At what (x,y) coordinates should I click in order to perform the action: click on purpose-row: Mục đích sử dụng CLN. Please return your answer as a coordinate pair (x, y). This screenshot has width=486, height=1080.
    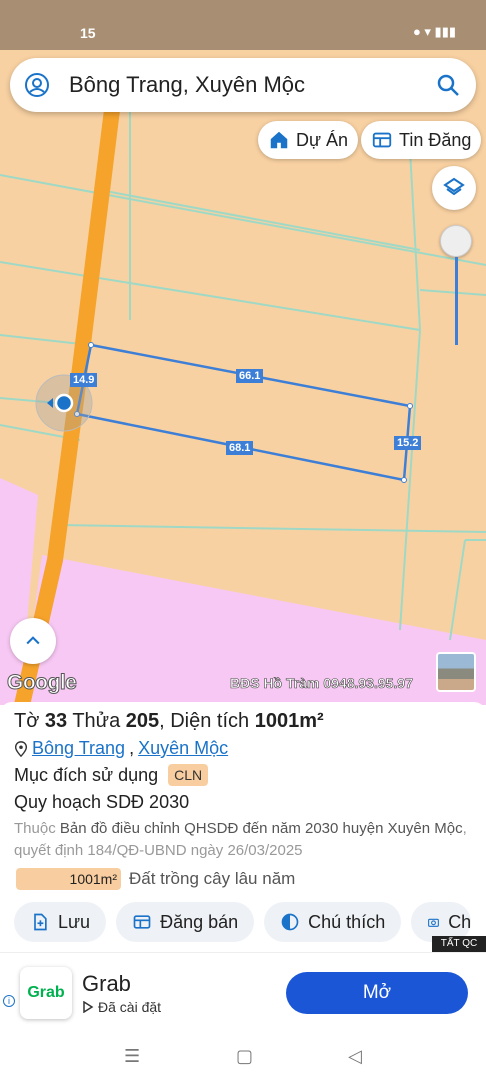
    Looking at the image, I should click on (111, 775).